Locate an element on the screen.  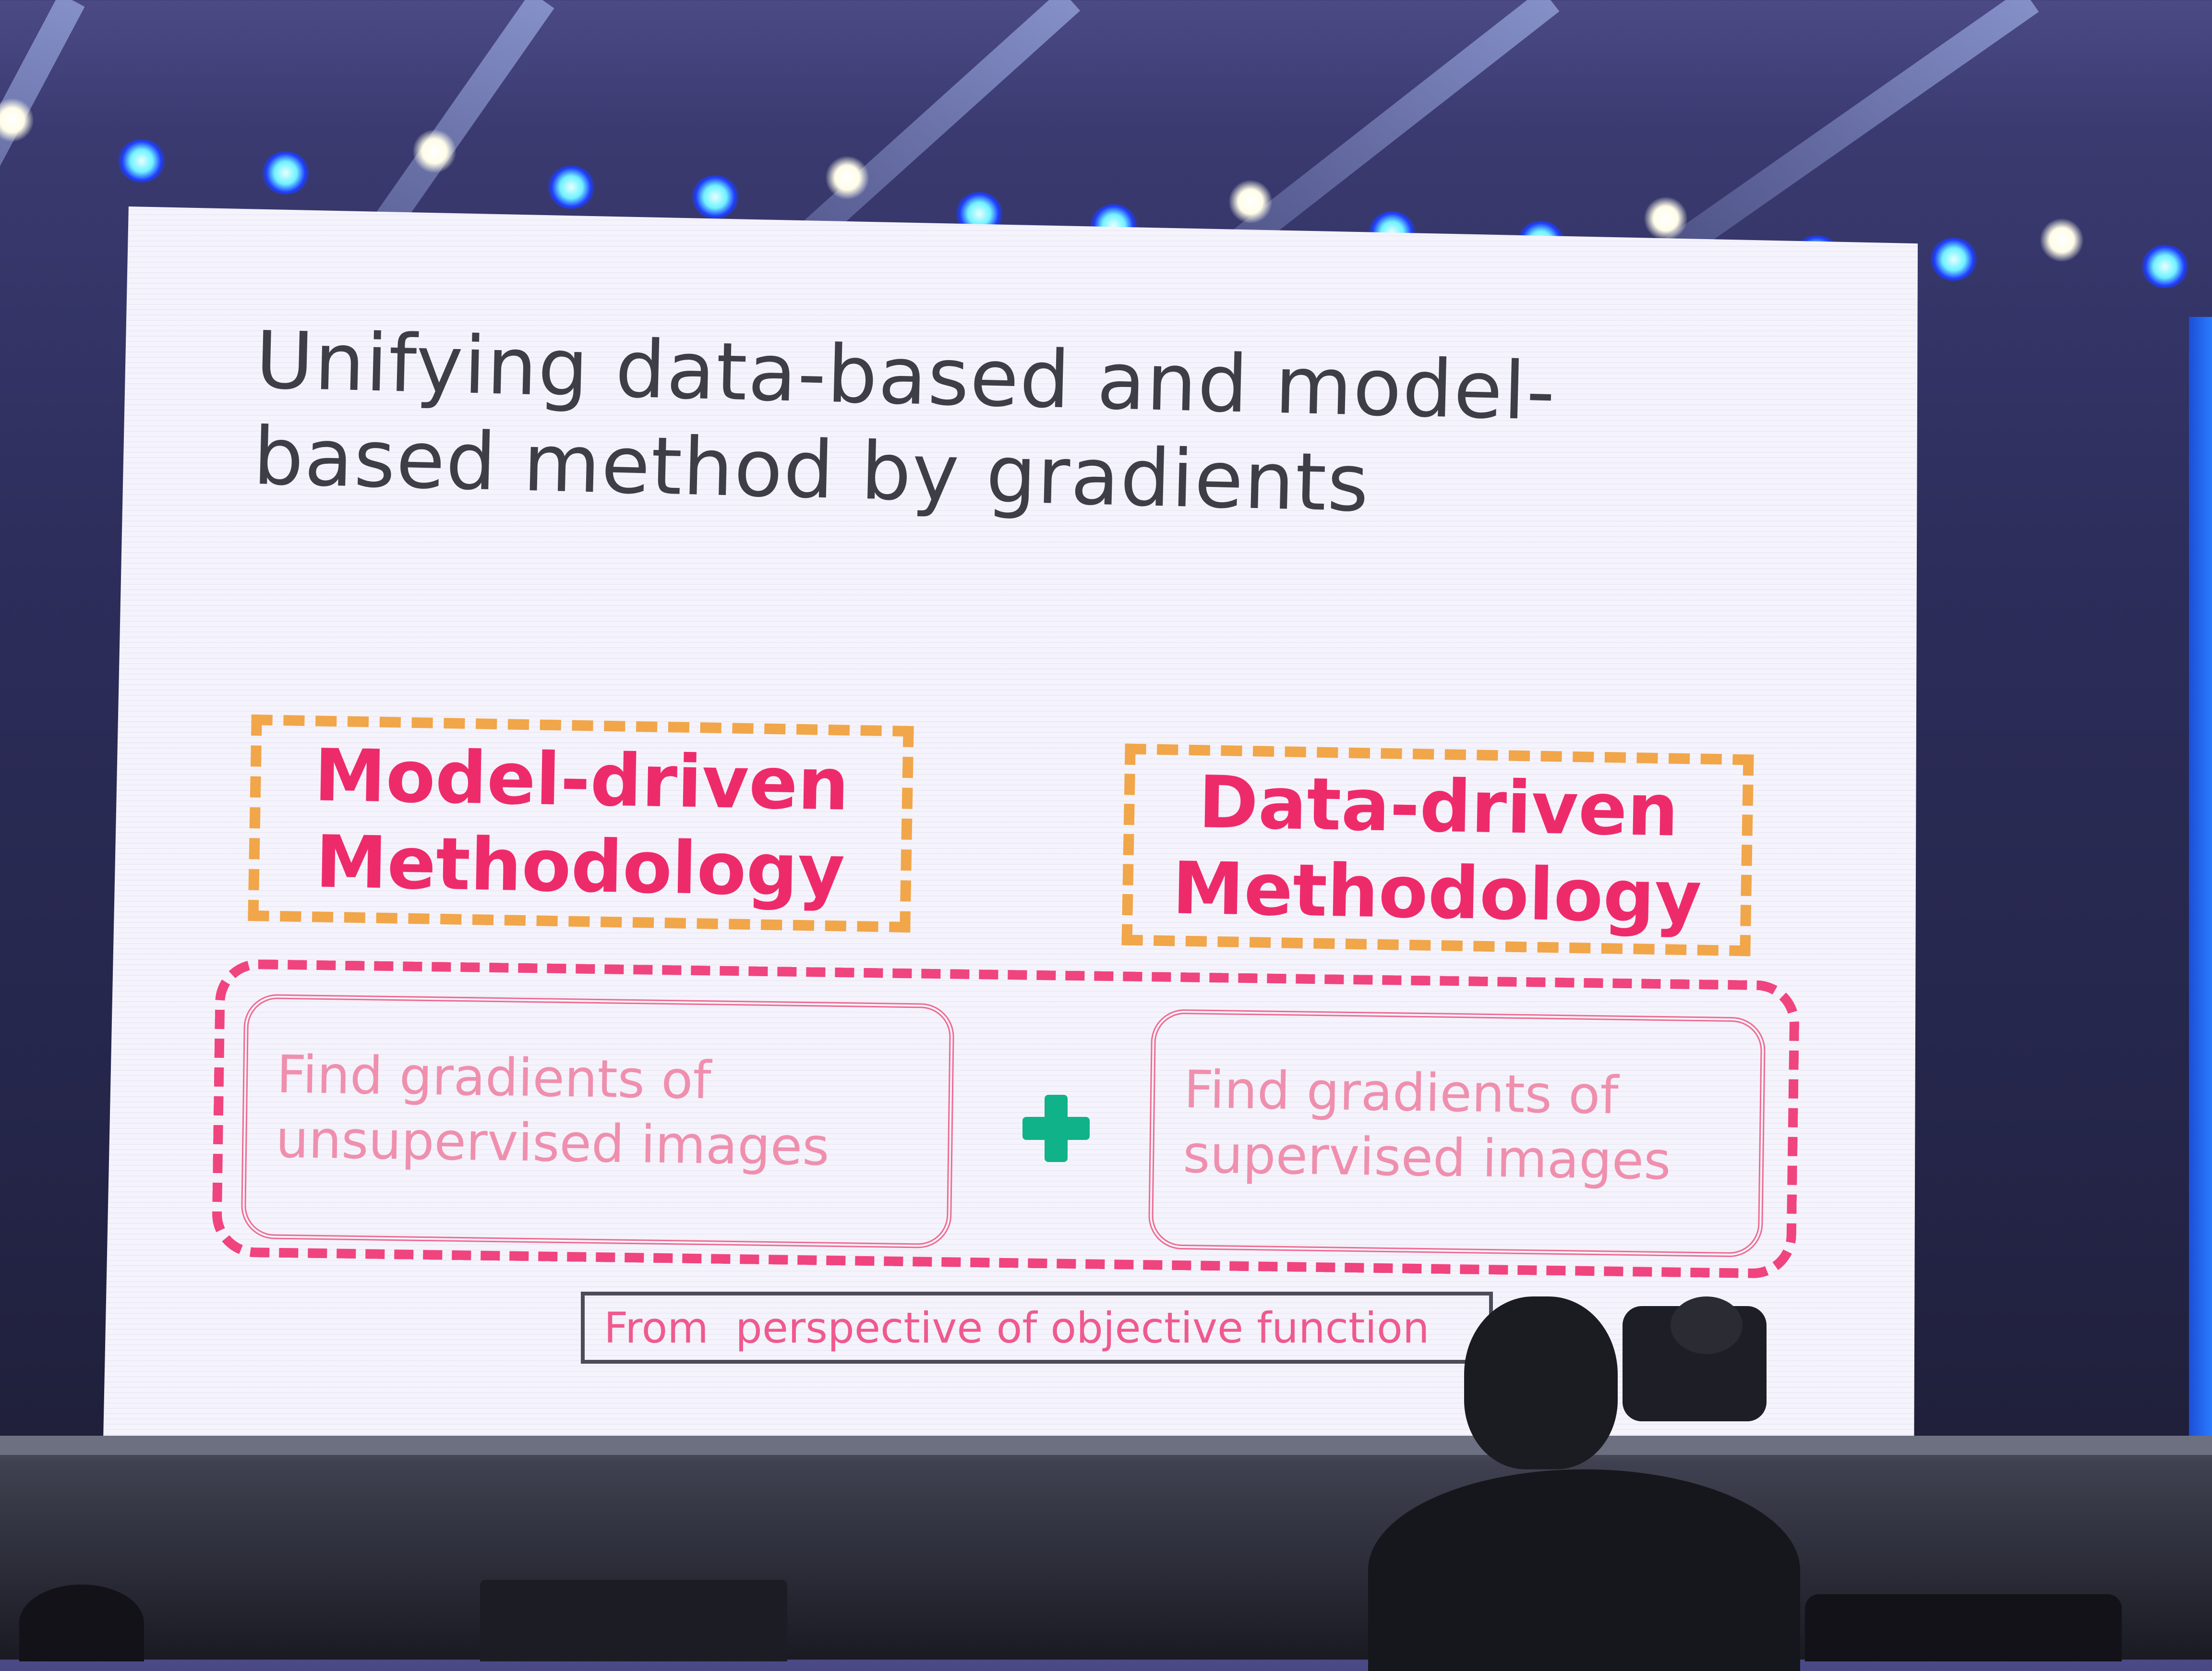
supervised-box: Find gradients of supervised images is located at coordinates (1457, 1134).